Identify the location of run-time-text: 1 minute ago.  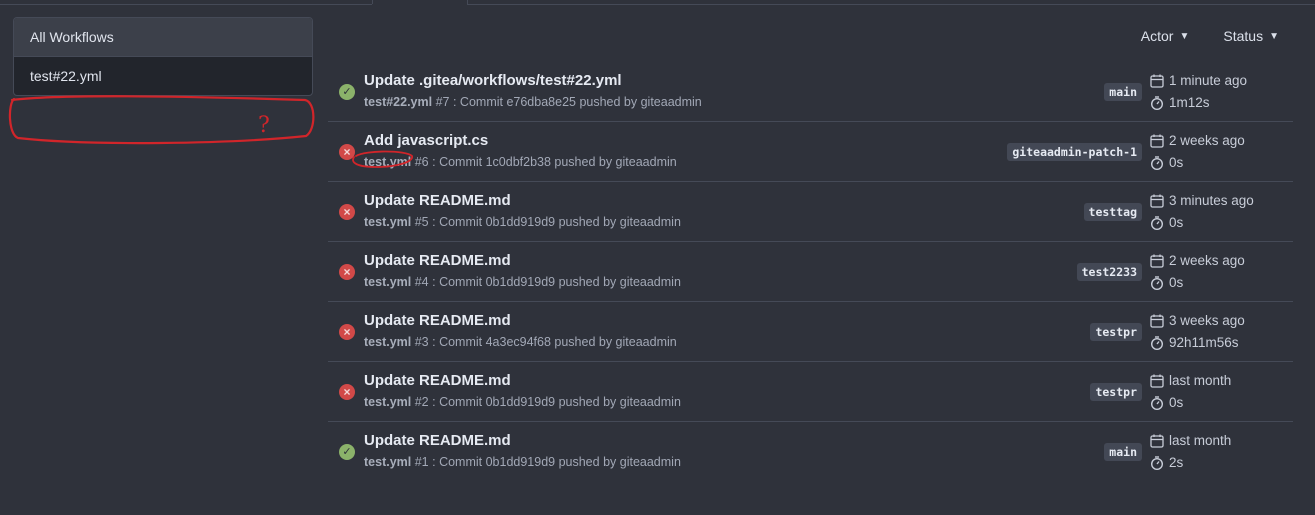
(1208, 80).